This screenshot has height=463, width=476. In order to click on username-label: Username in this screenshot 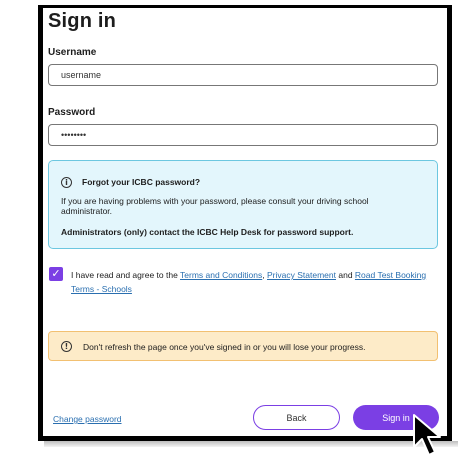, I will do `click(72, 52)`.